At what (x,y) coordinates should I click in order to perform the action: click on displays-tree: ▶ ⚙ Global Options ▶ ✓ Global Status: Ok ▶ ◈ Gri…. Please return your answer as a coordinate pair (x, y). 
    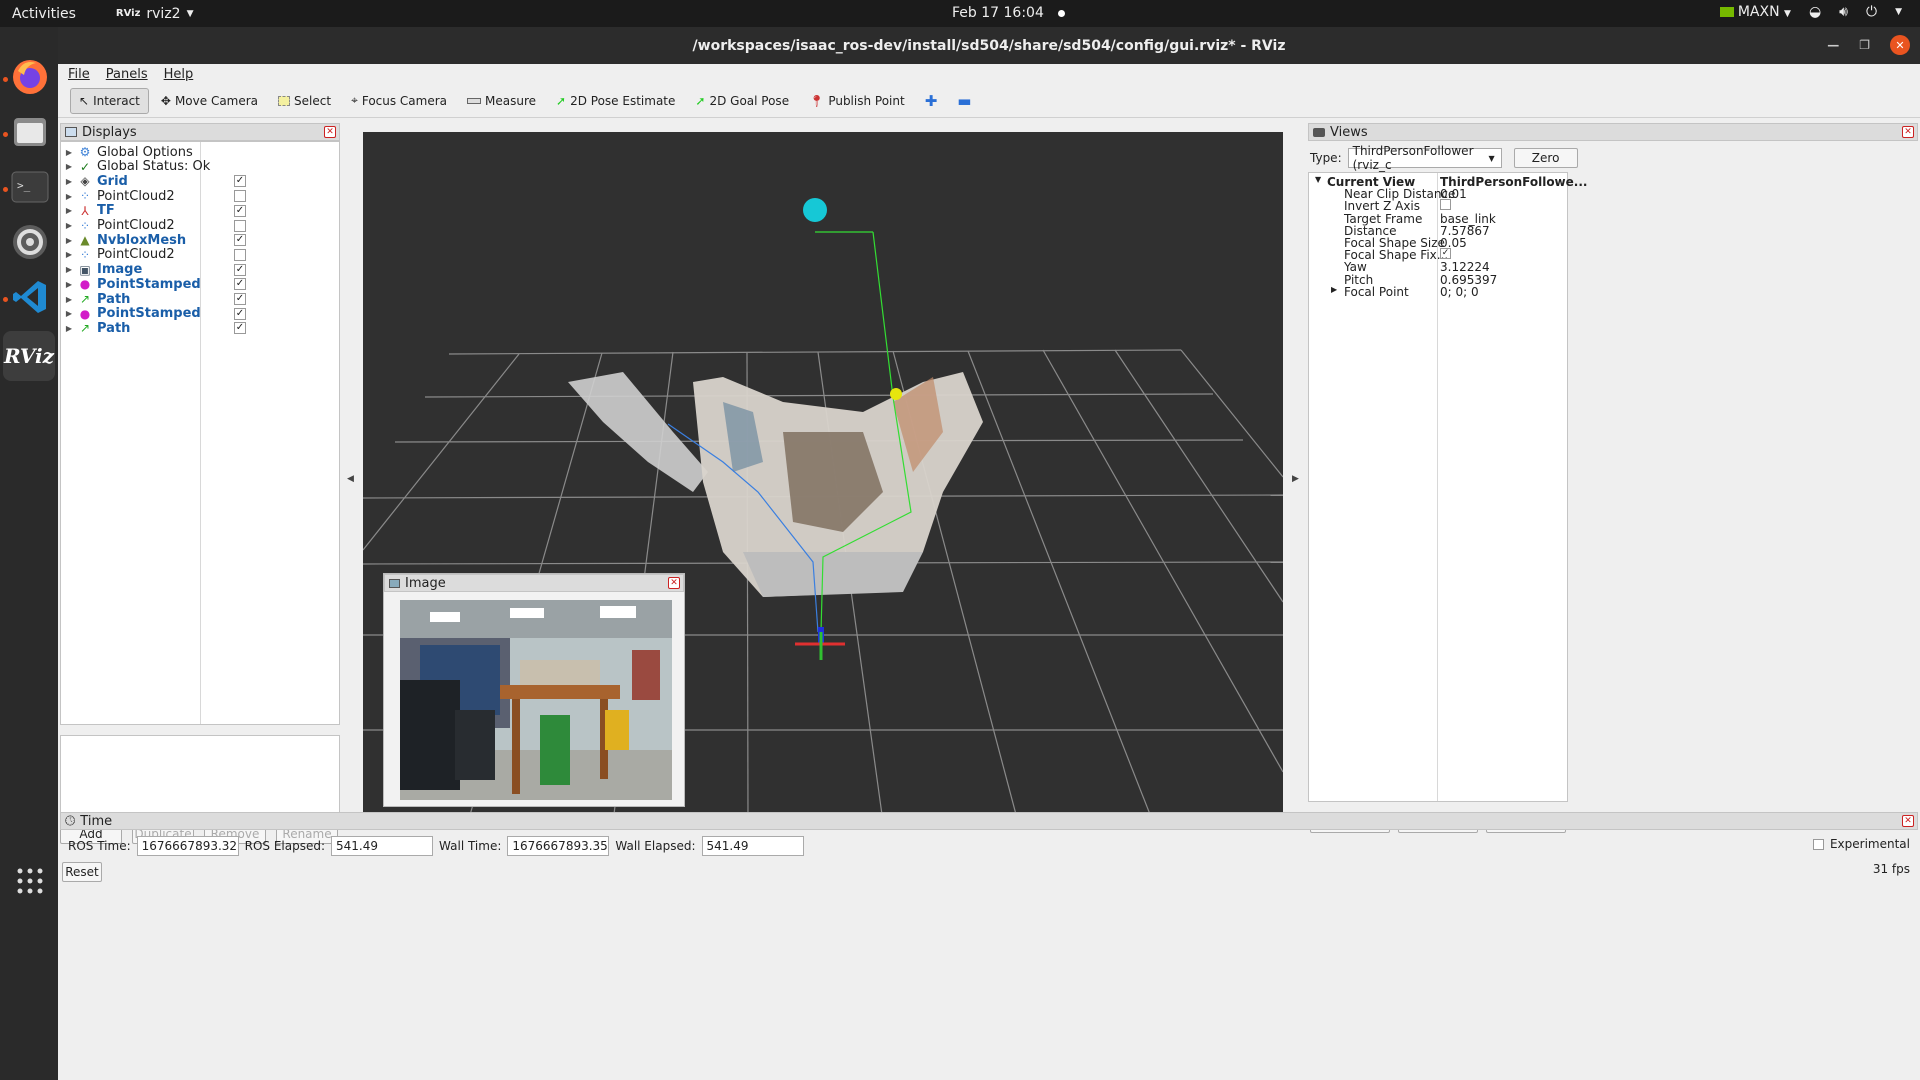
    Looking at the image, I should click on (200, 433).